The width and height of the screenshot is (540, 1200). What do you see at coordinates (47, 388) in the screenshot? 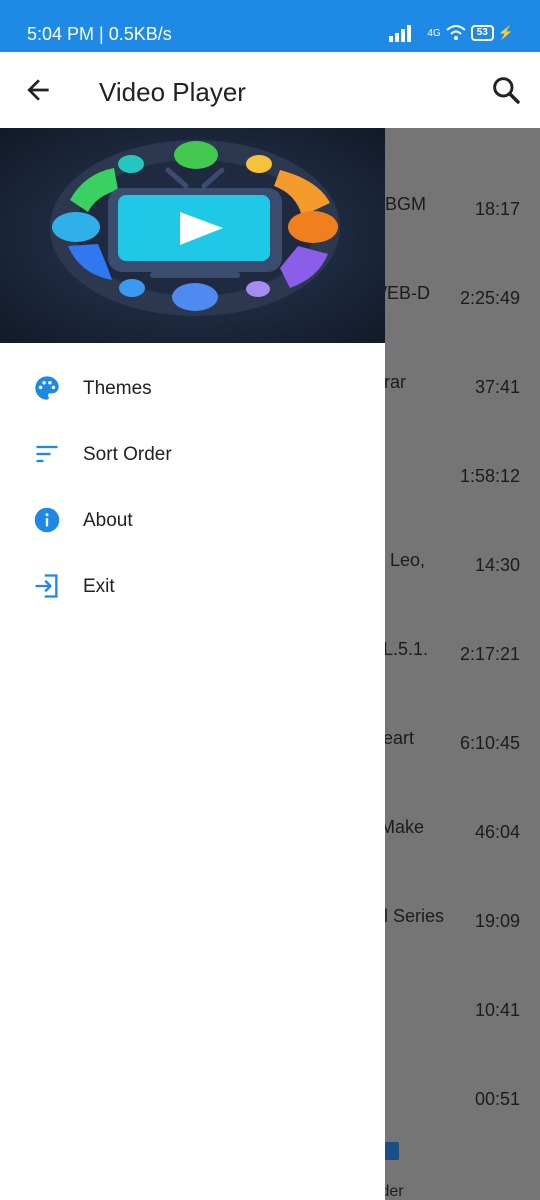
I see `palette-icon` at bounding box center [47, 388].